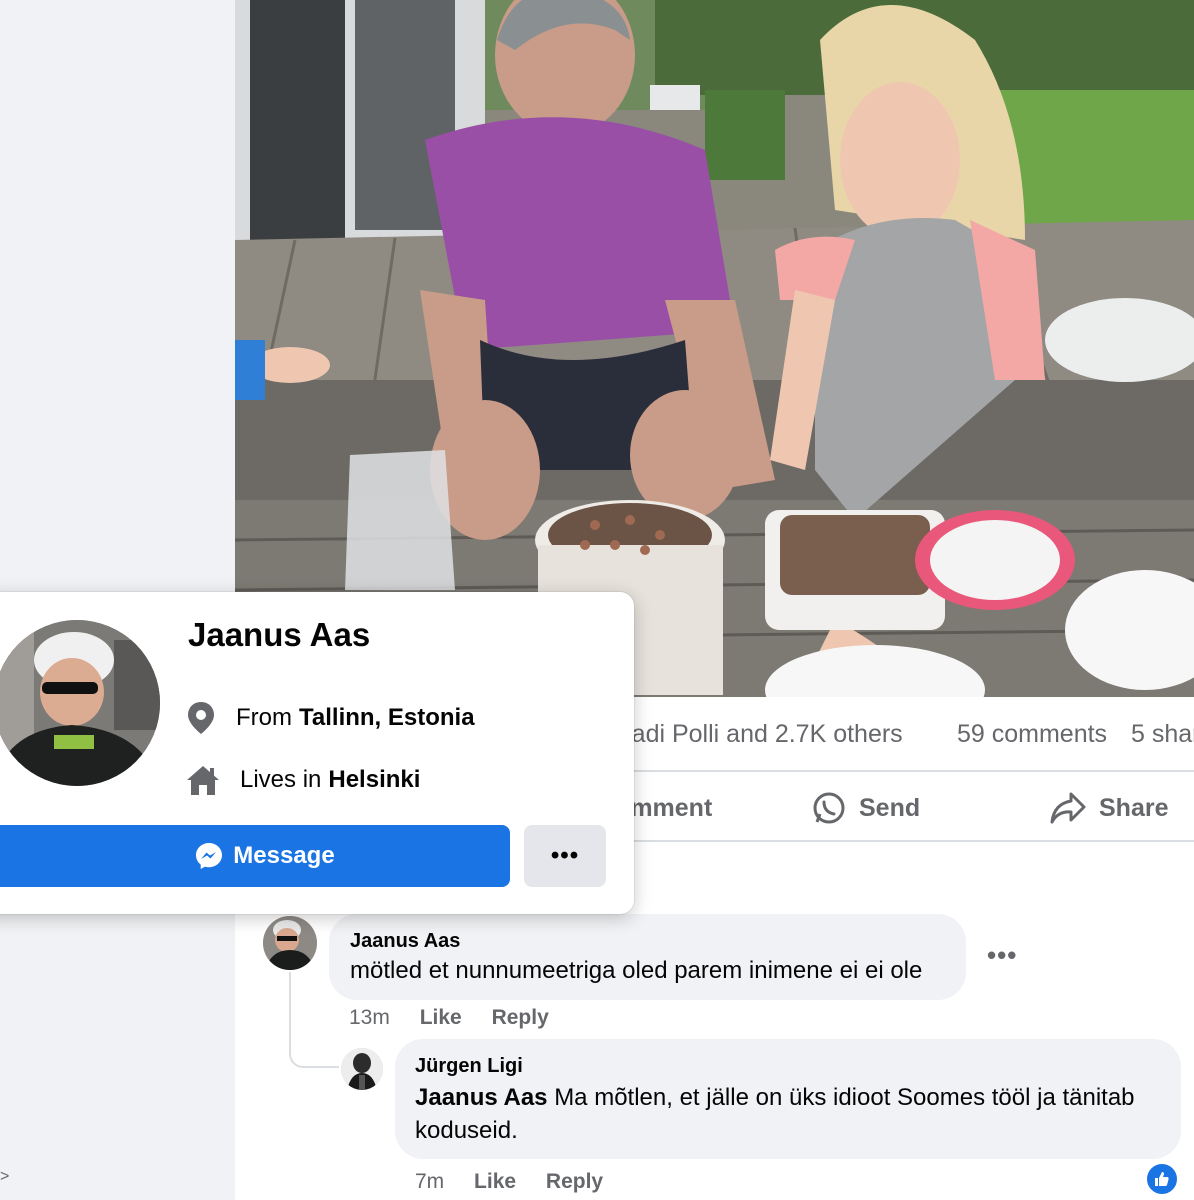 This screenshot has width=1194, height=1200. What do you see at coordinates (374, 780) in the screenshot?
I see `lives-place: Helsinki` at bounding box center [374, 780].